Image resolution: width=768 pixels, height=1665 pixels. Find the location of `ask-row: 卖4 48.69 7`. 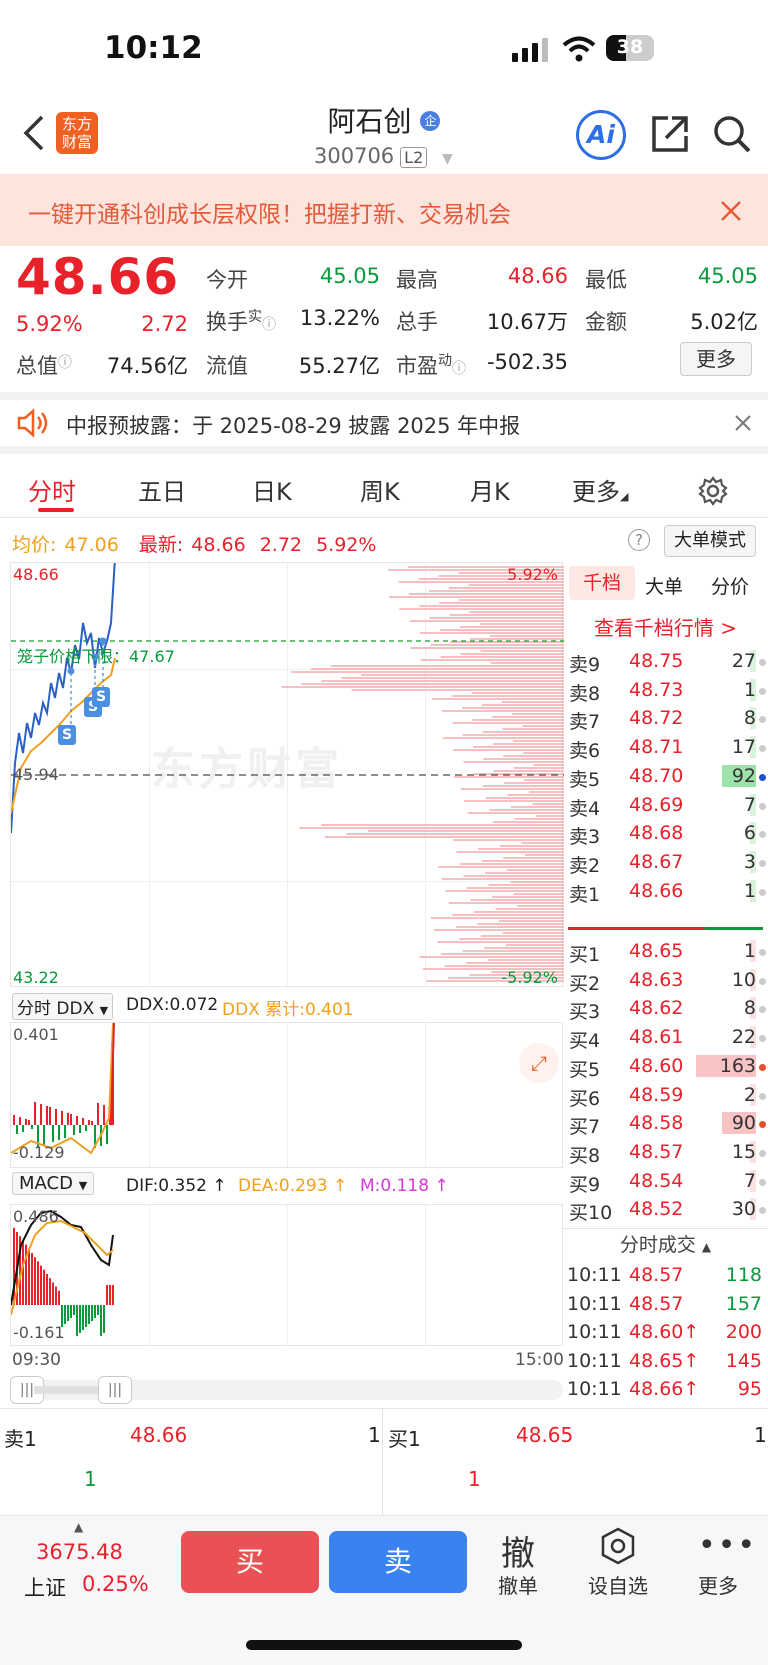

ask-row: 卖4 48.69 7 is located at coordinates (665, 805).